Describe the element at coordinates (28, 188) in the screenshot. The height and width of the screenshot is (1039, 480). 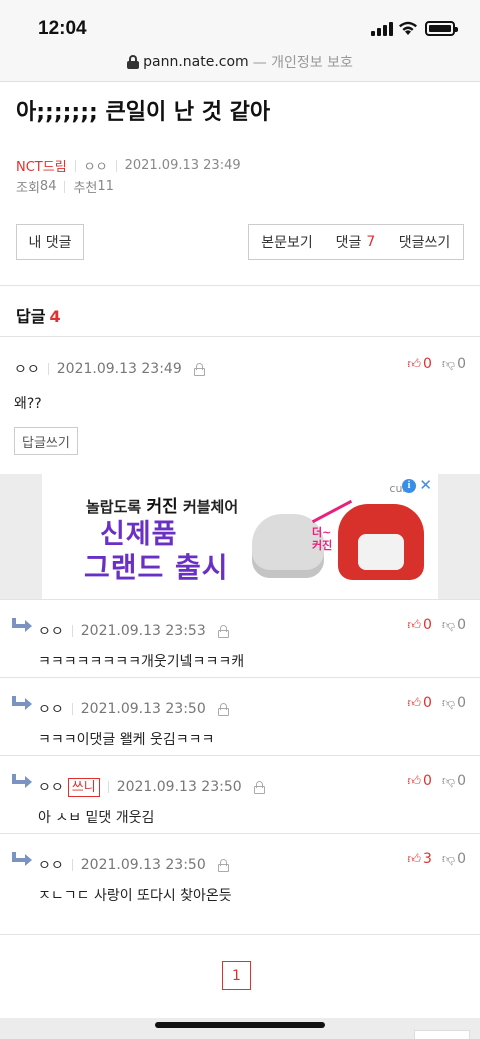
I see `views-label: 조회` at that location.